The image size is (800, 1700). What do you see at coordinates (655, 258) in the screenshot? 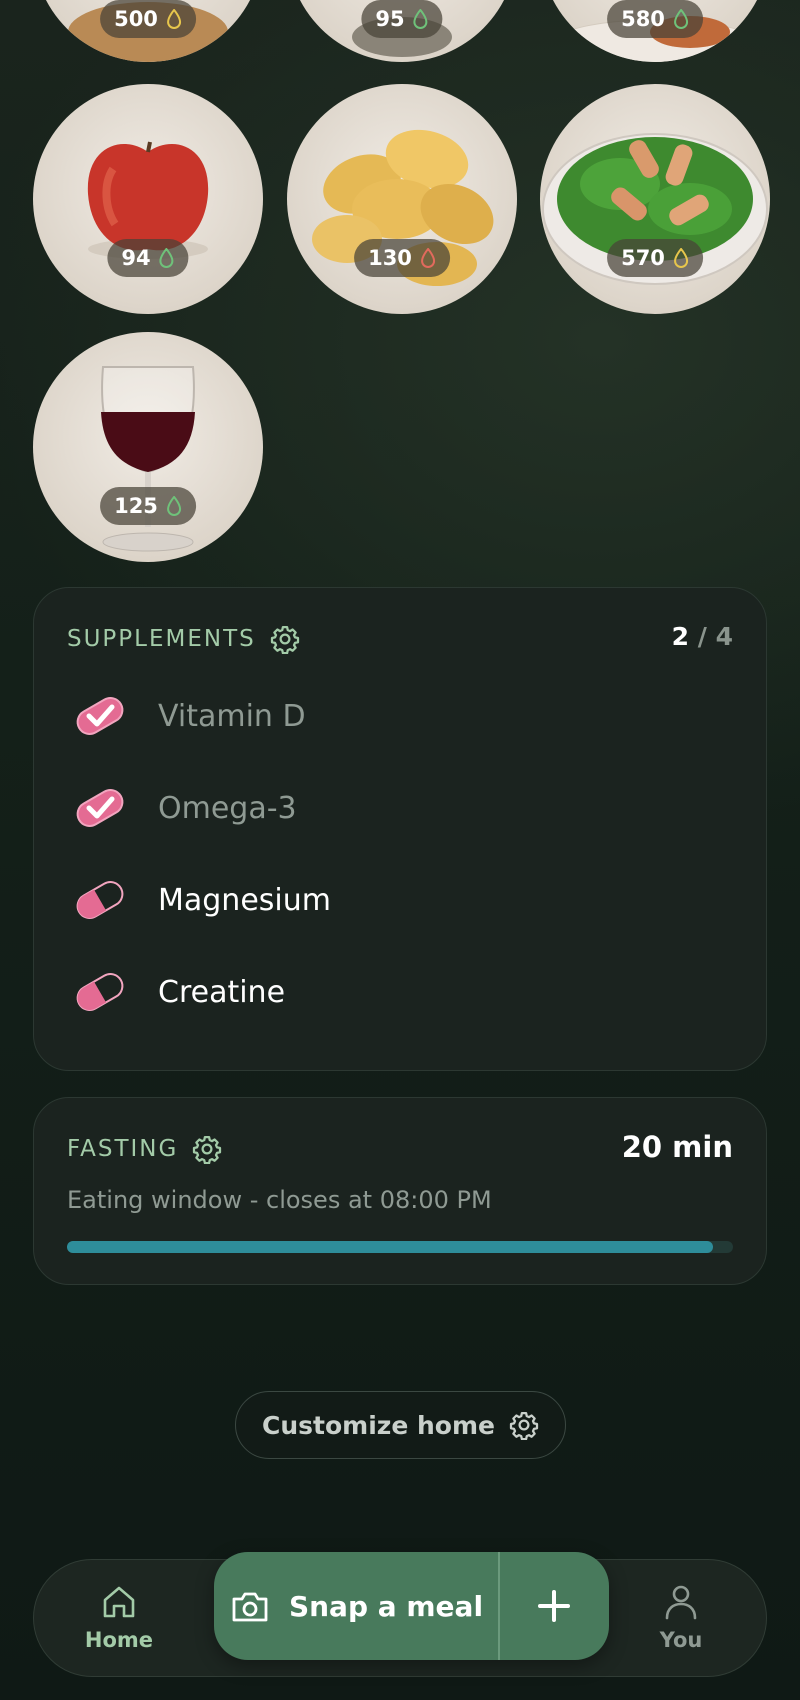
I see `calorie-badge: 570` at bounding box center [655, 258].